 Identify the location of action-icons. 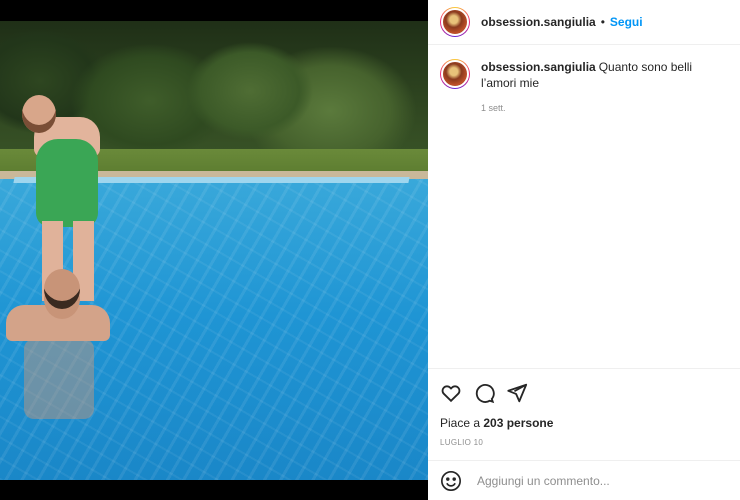
(584, 387).